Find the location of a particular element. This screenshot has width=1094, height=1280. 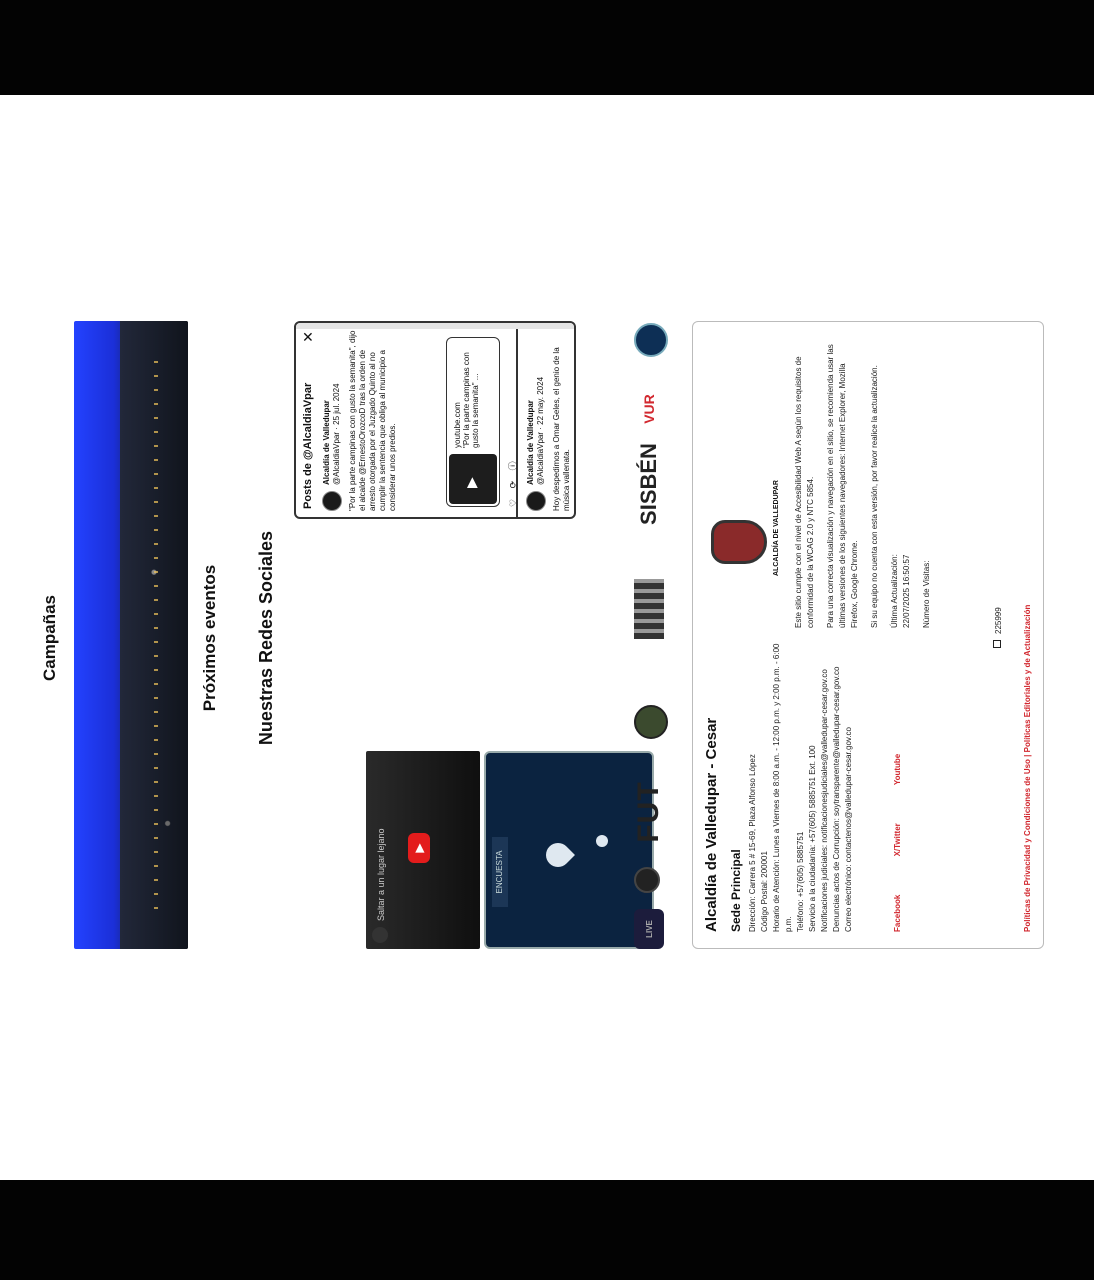

scrollbar is located at coordinates (435, 326).